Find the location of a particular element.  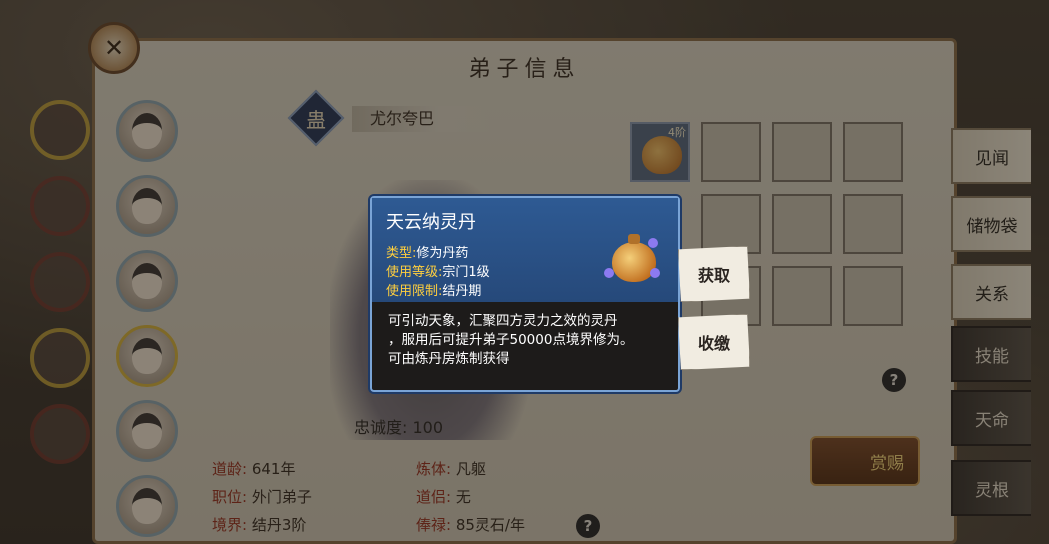

description-line: ，服用后可提升弟子50000点境界修为。 is located at coordinates (511, 340).